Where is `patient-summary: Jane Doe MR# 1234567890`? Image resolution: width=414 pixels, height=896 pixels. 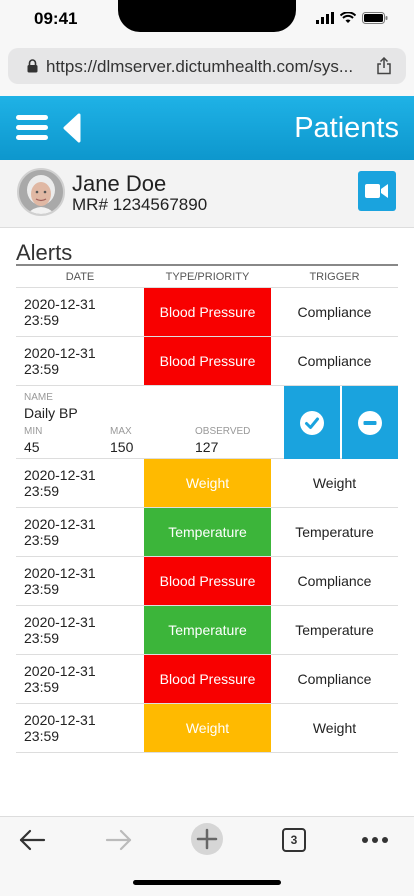
patient-summary: Jane Doe MR# 1234567890 is located at coordinates (207, 194).